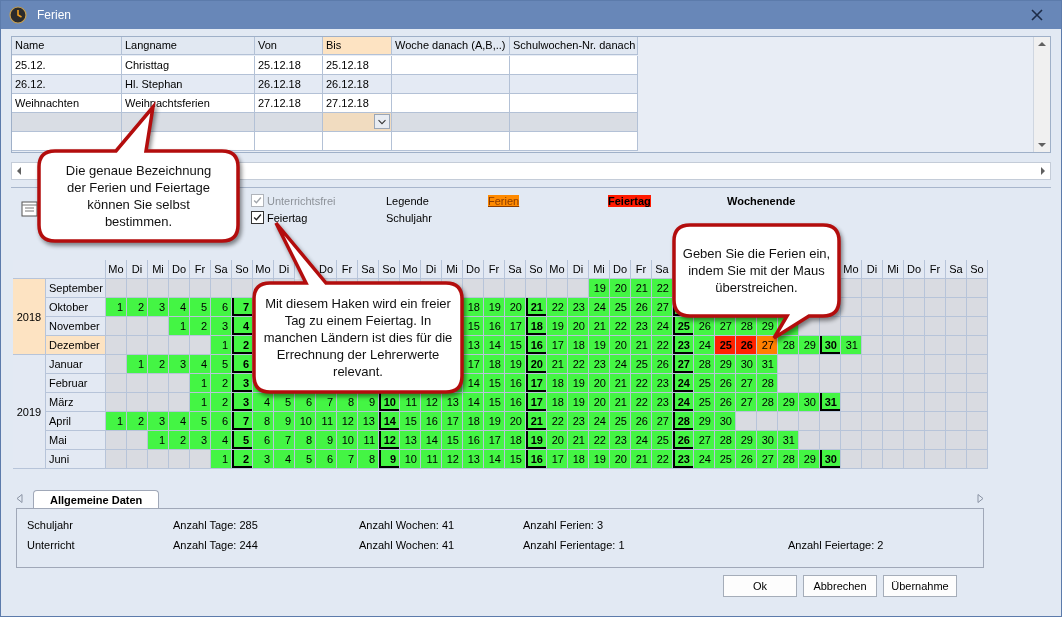  I want to click on table-cell: 25.12., so click(67, 65).